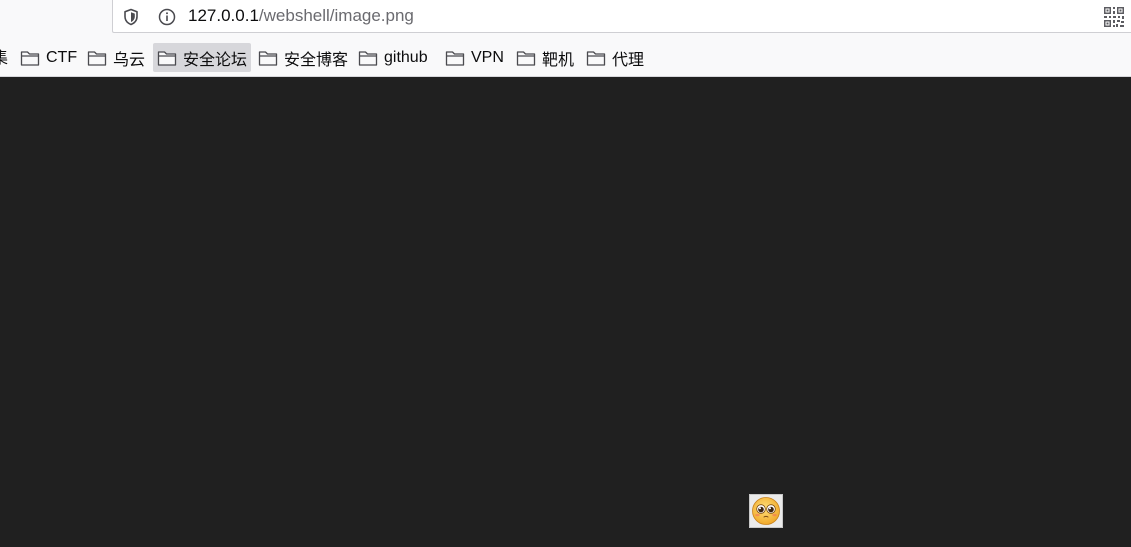  Describe the element at coordinates (406, 57) in the screenshot. I see `bookmark-label: github` at that location.